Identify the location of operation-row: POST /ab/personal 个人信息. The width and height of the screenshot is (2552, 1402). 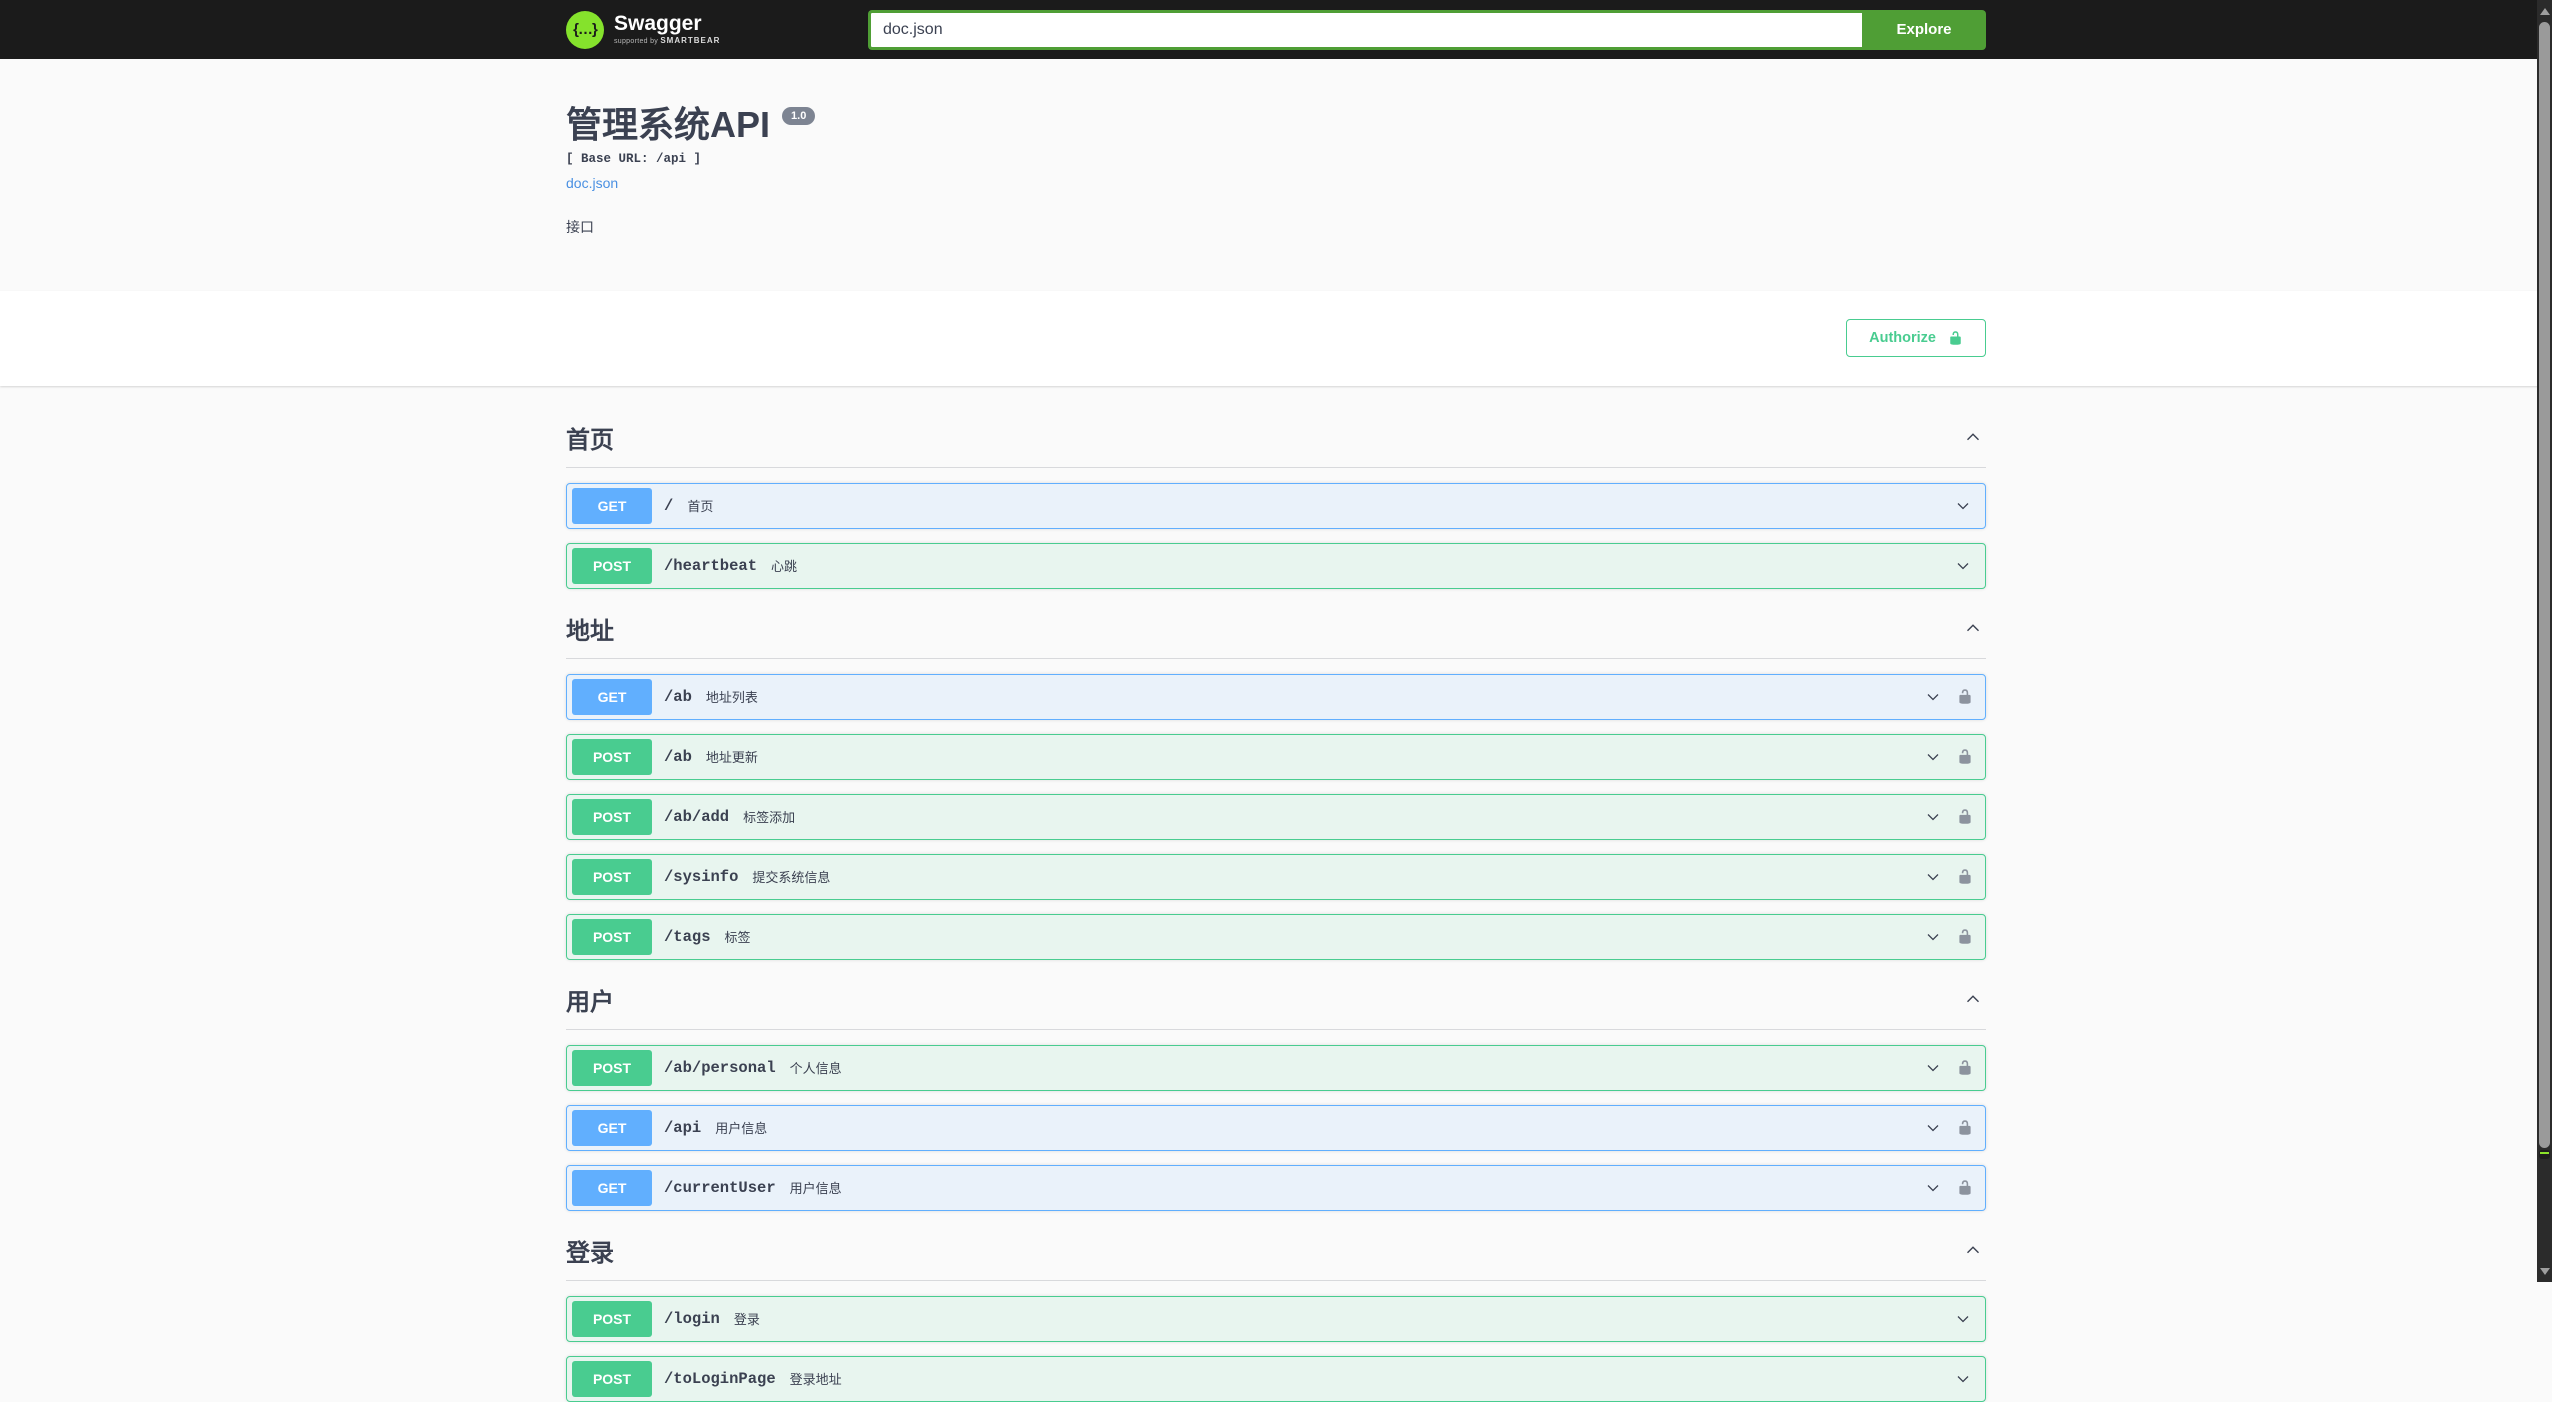
(1276, 1067).